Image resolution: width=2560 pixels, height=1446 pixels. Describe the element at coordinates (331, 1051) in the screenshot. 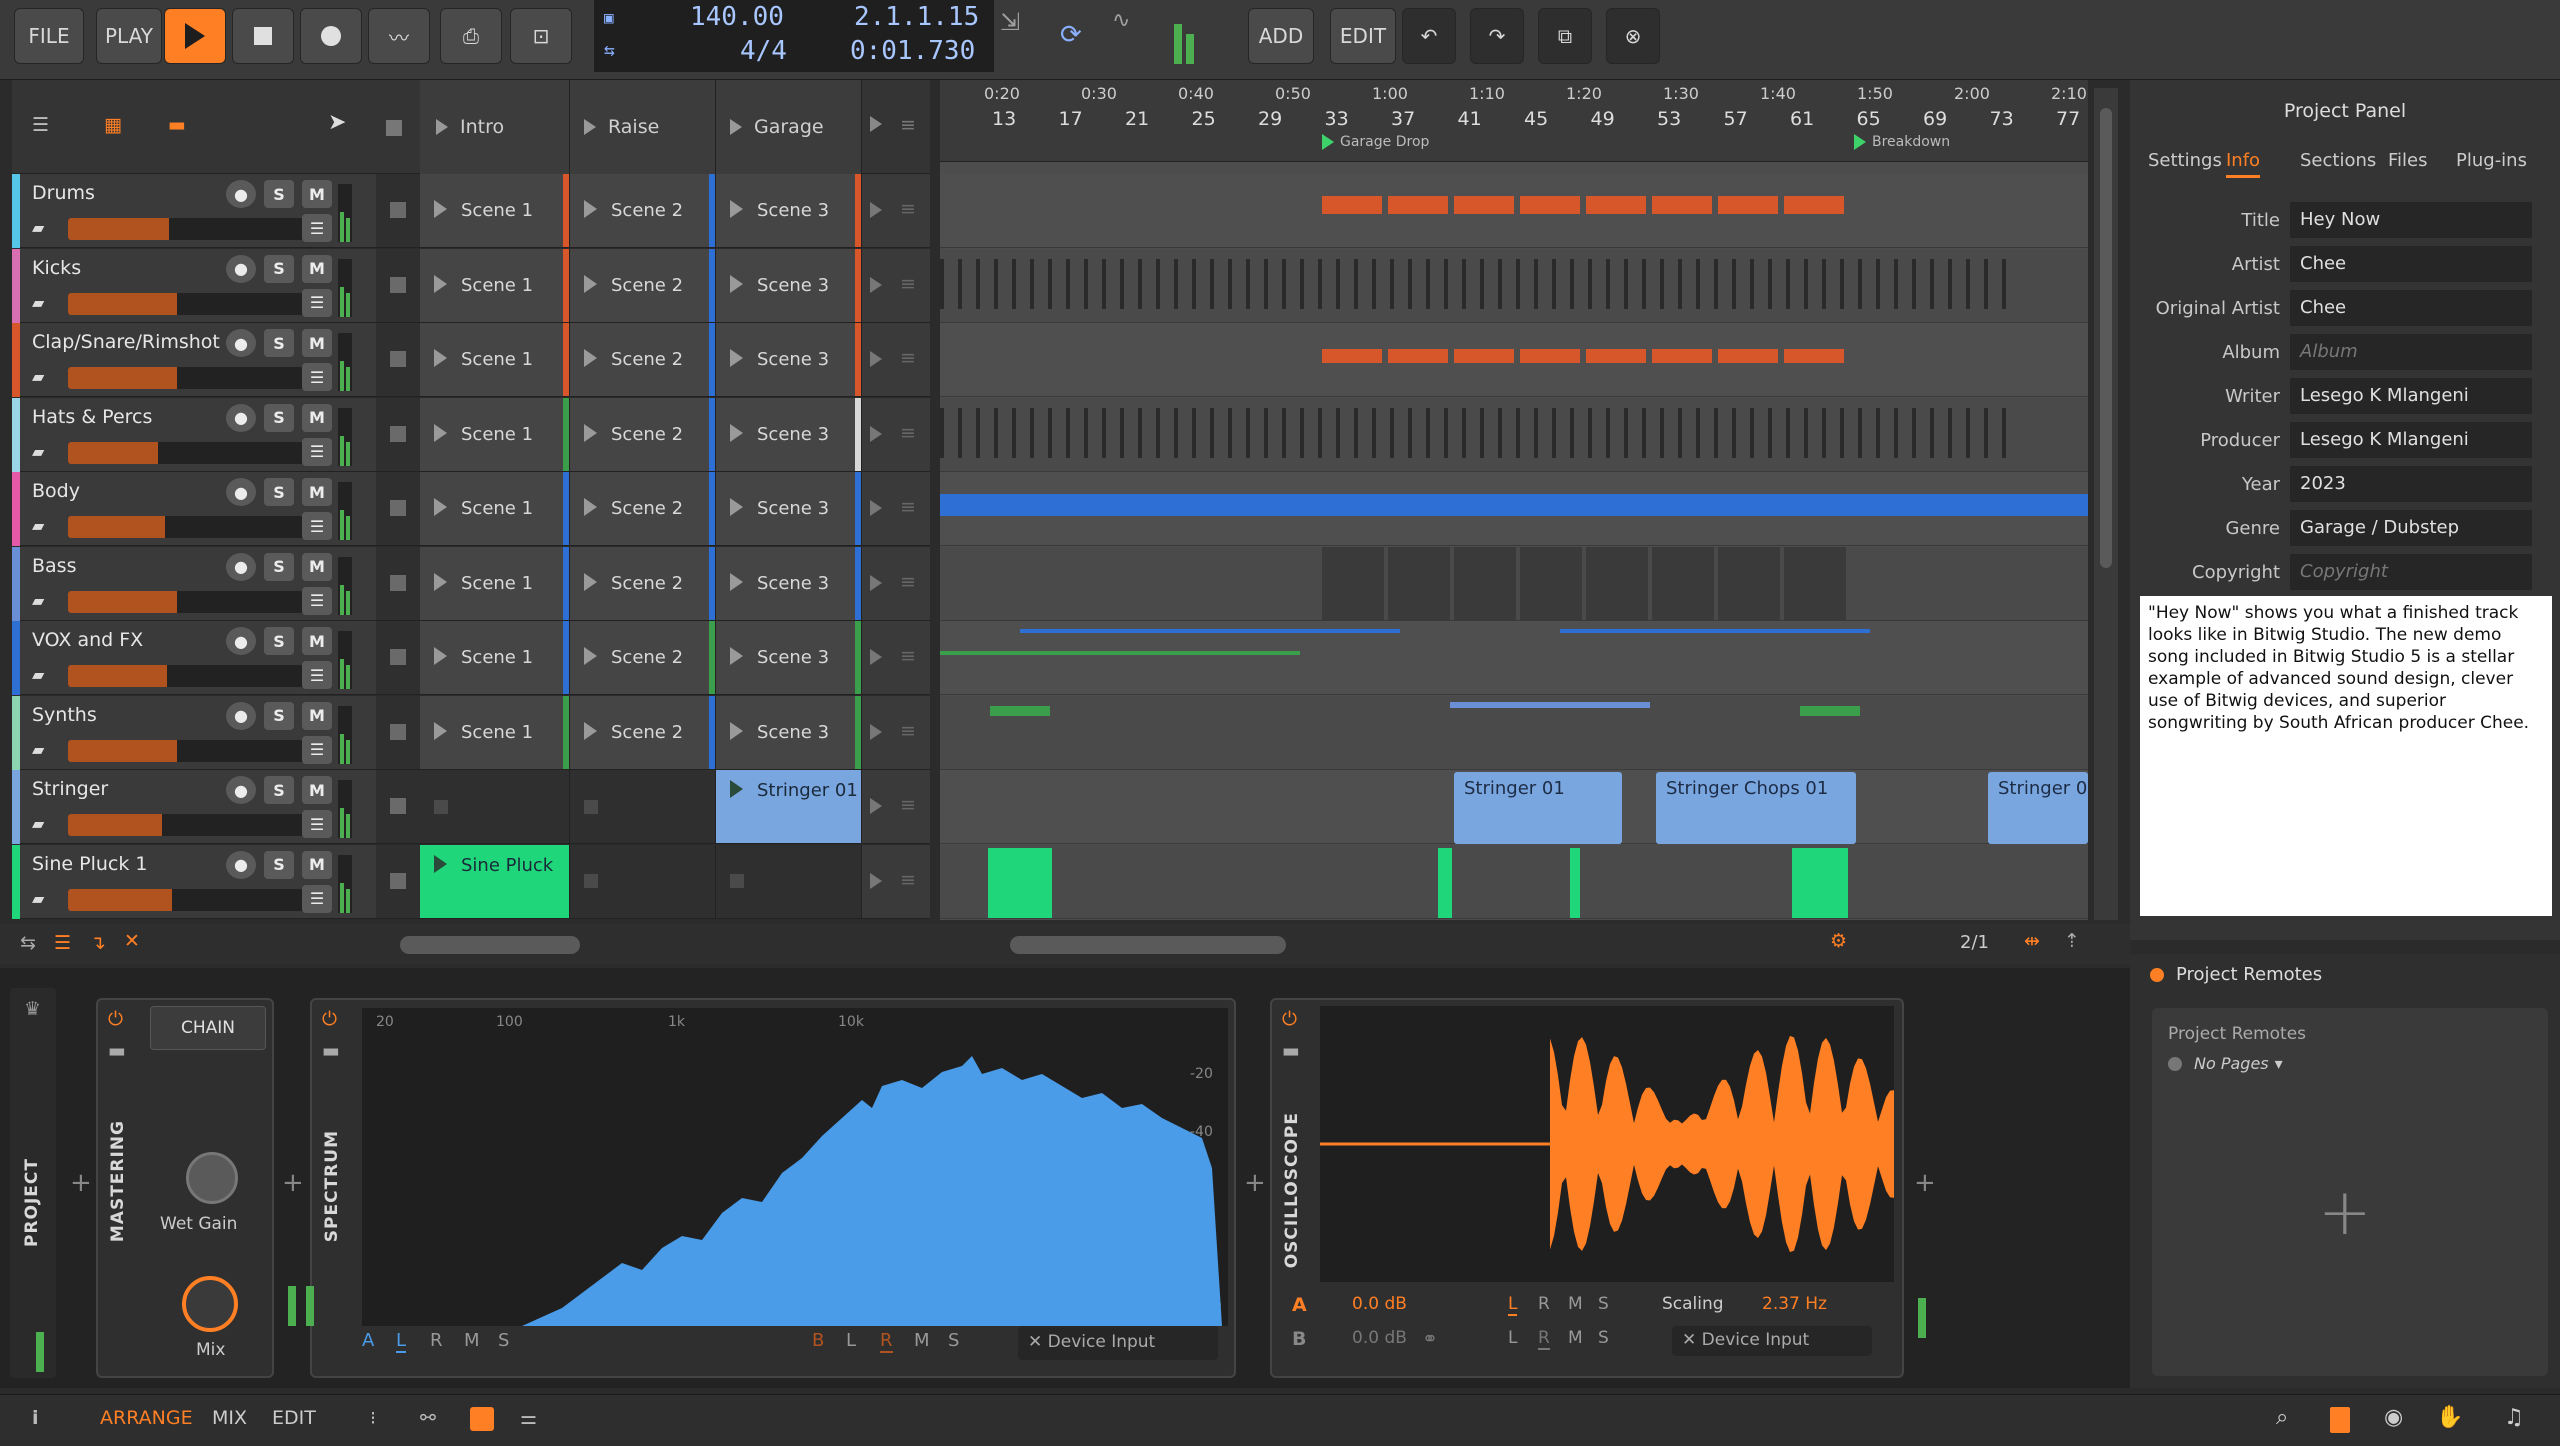

I see `folder-icon: ▬` at that location.